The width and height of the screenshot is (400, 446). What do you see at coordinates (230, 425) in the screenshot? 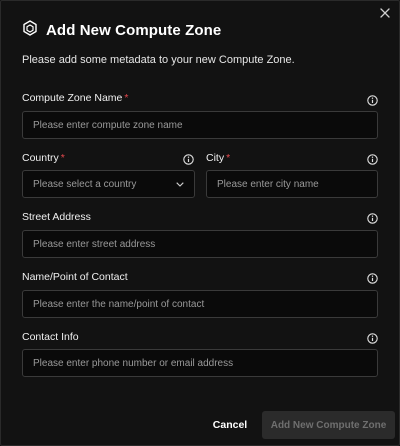
I see `cancel-button: Cancel` at bounding box center [230, 425].